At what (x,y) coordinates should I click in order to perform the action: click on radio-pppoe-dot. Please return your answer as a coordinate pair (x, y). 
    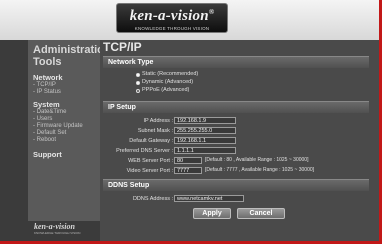
    Looking at the image, I should click on (138, 90).